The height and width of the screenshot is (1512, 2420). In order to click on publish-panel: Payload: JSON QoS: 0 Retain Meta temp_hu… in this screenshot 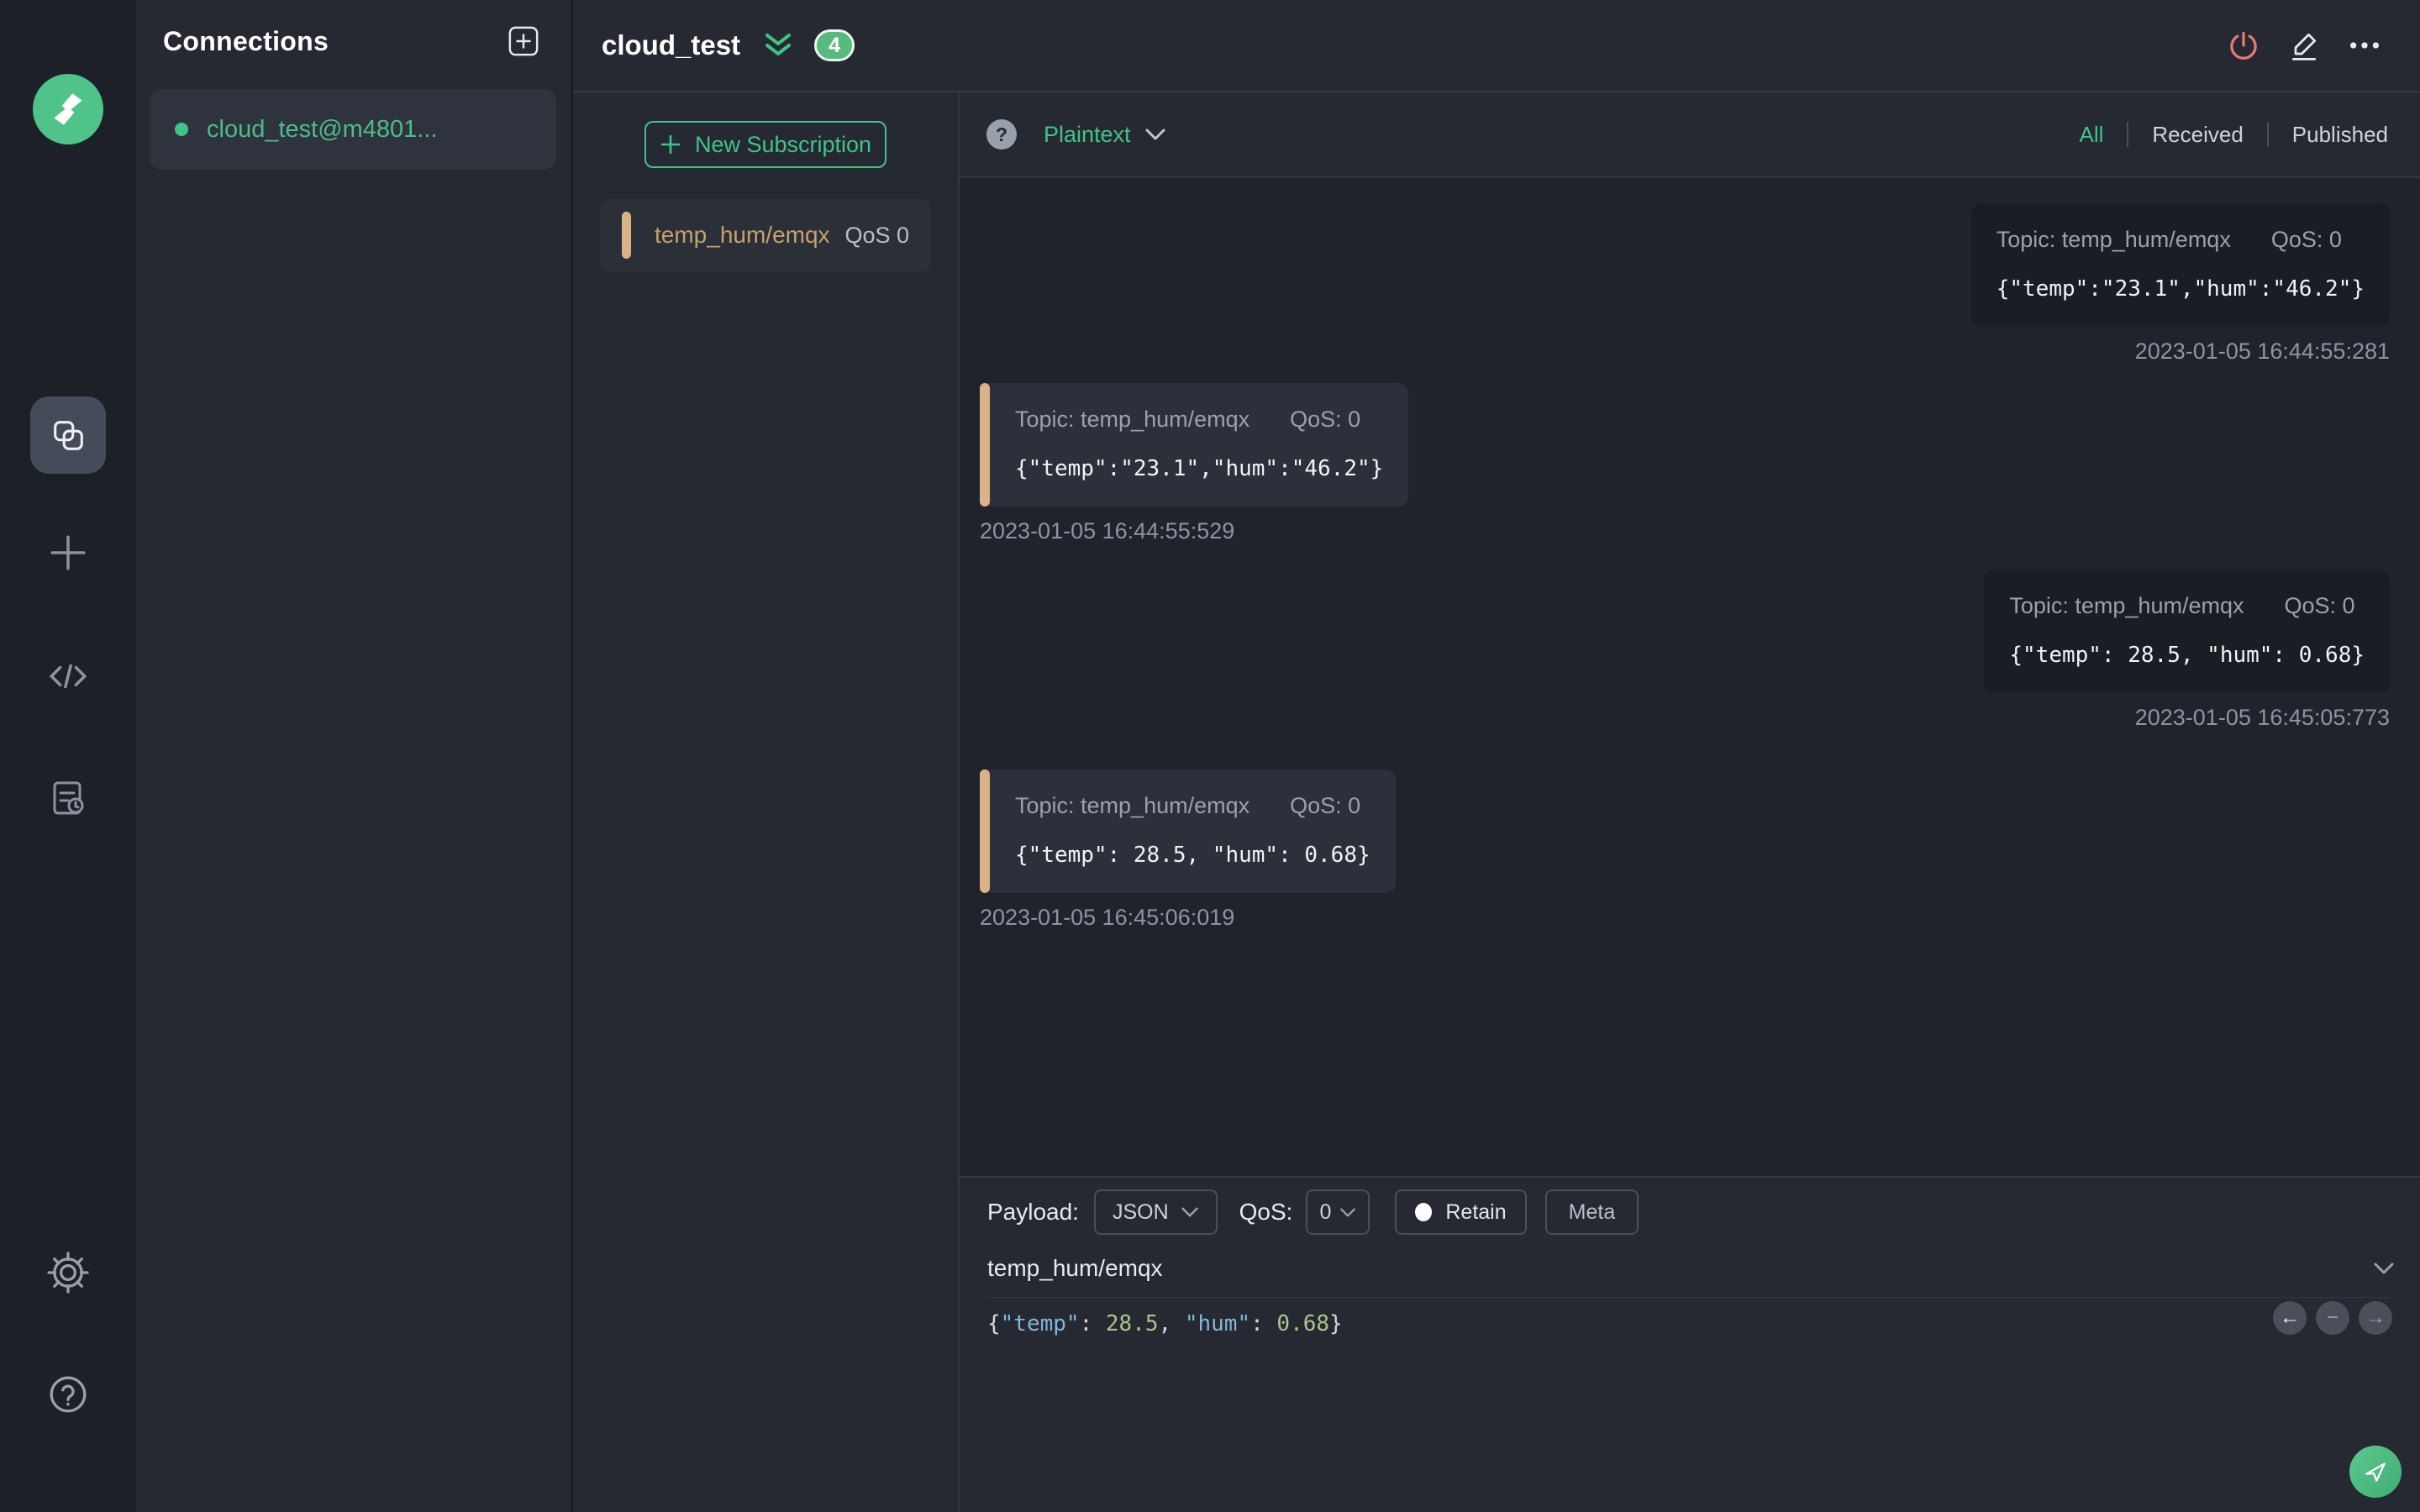, I will do `click(1690, 1344)`.